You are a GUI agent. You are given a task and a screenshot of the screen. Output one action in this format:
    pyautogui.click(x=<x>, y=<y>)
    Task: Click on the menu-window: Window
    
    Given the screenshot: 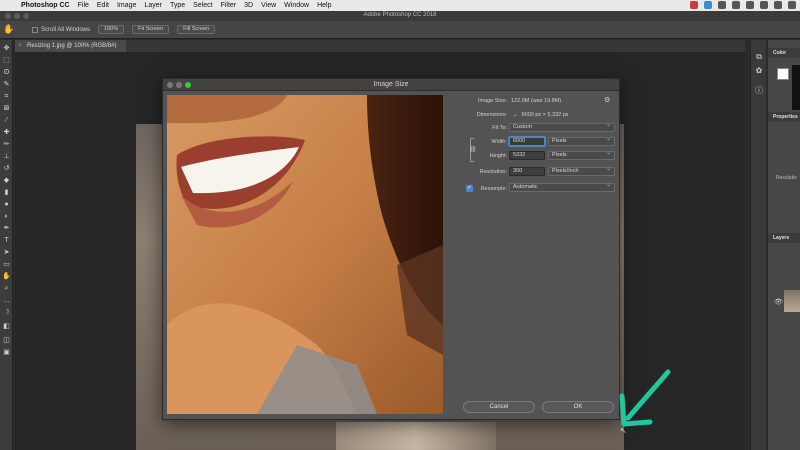 What is the action you would take?
    pyautogui.click(x=296, y=5)
    